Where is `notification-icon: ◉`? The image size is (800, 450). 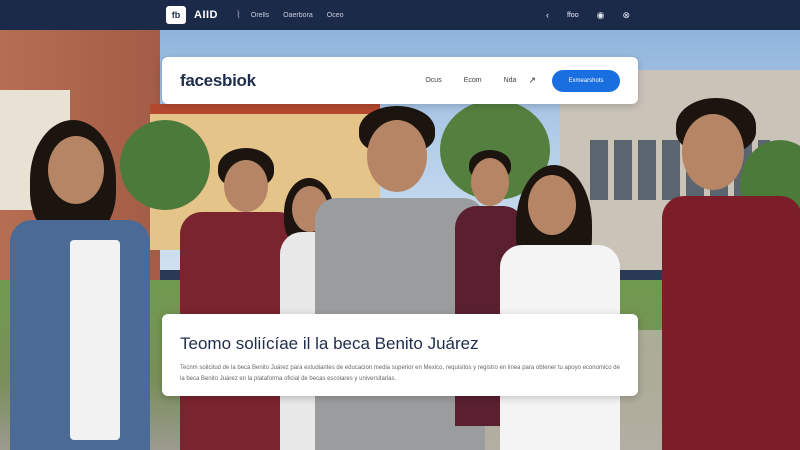
notification-icon: ◉ is located at coordinates (601, 15).